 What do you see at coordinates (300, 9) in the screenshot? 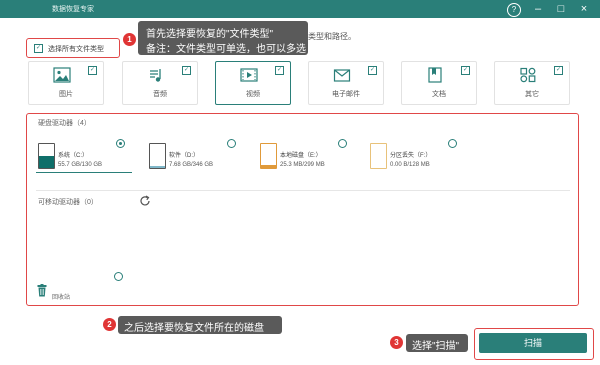
I see `title-bar: 数据恢复专家 ? – □ ×` at bounding box center [300, 9].